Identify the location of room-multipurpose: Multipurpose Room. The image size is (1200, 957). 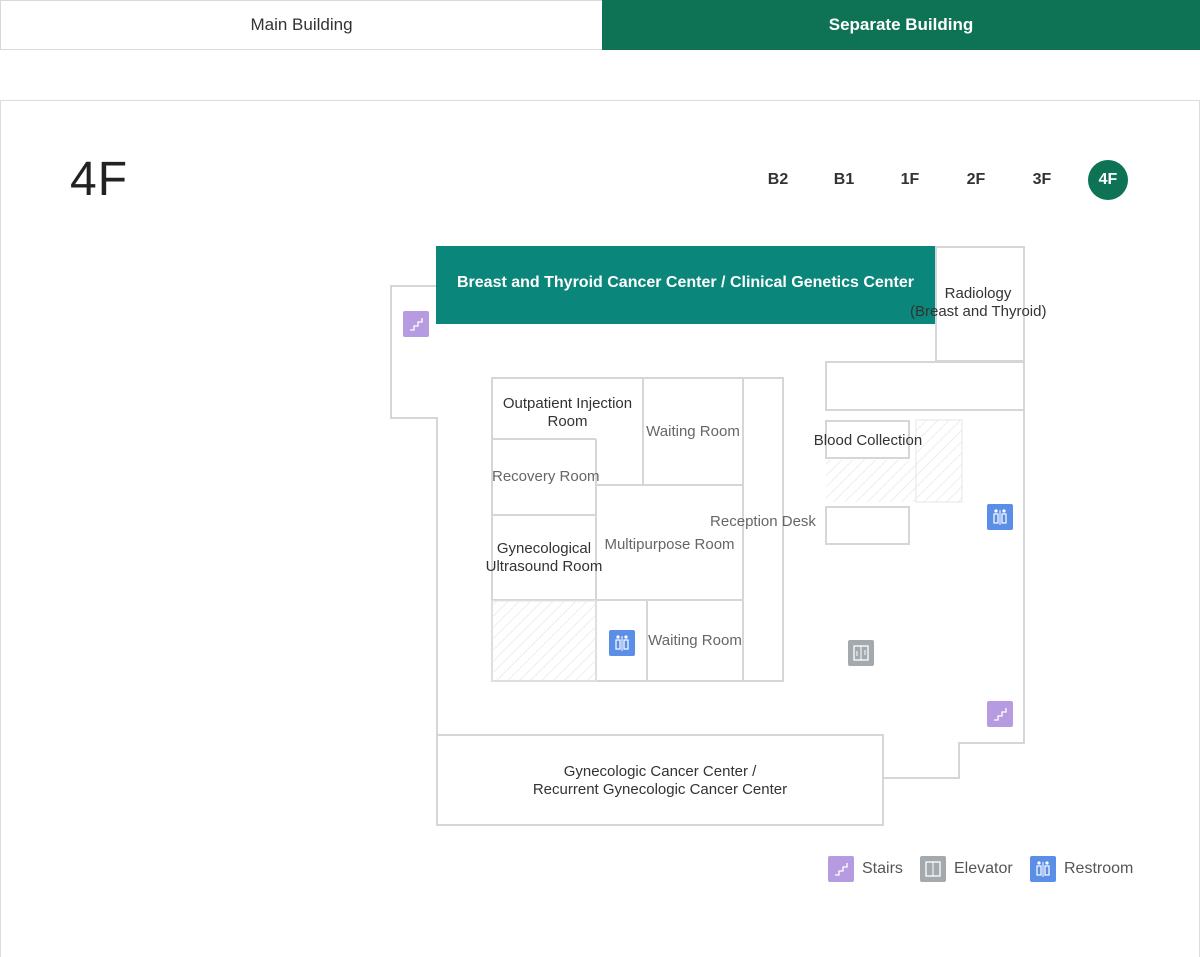
(669, 545).